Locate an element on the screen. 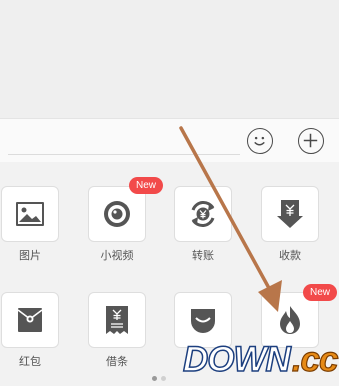  receive-money-icon is located at coordinates (290, 214).